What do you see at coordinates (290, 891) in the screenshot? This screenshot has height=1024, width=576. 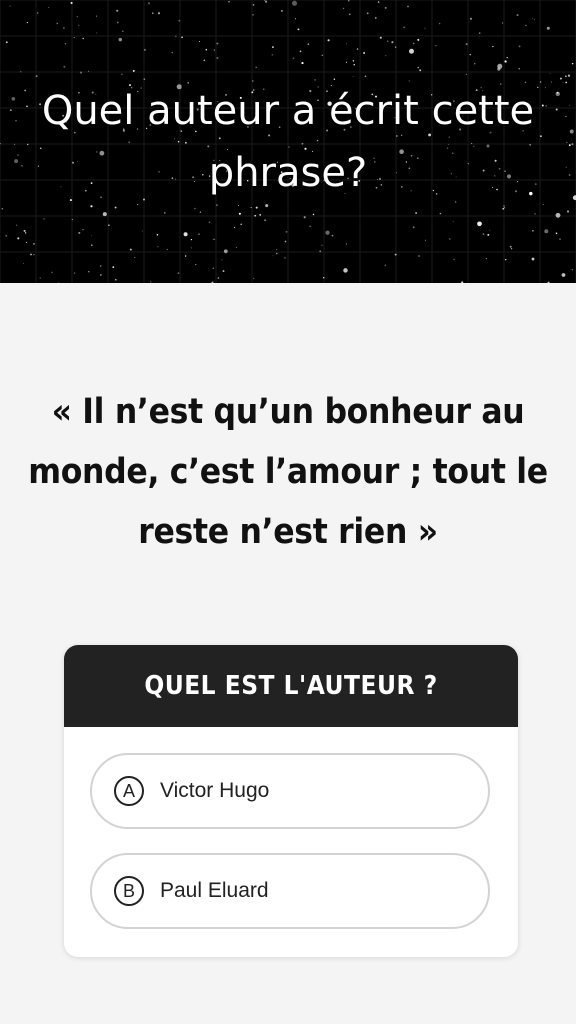 I see `answer-option-b: B Paul Eluard` at bounding box center [290, 891].